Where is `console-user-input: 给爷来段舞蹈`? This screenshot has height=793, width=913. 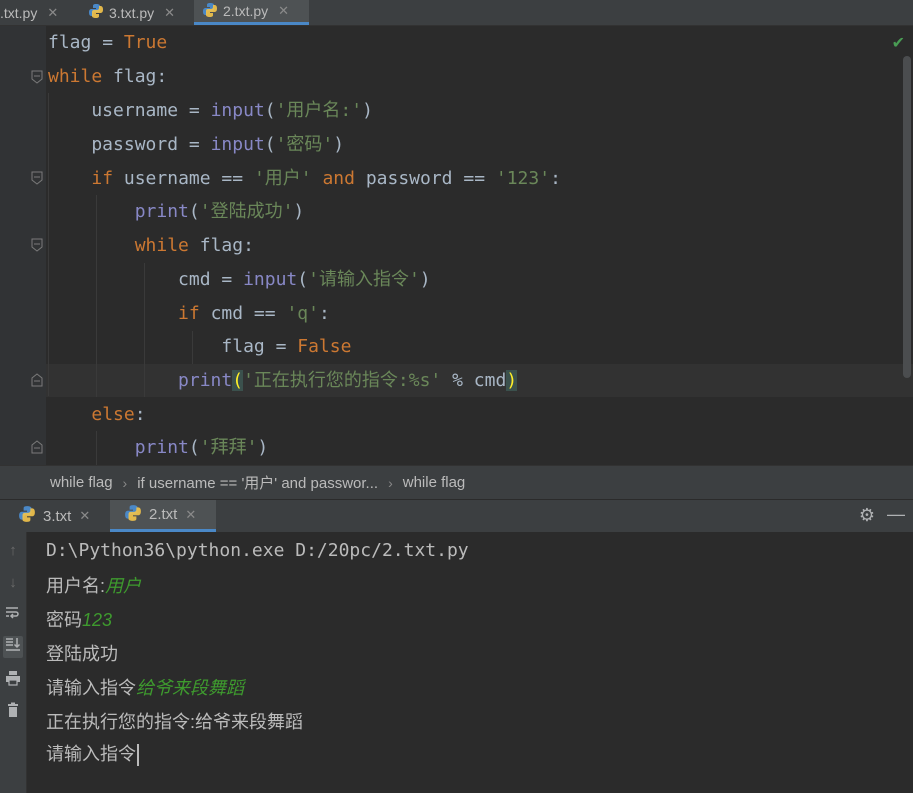
console-user-input: 给爷来段舞蹈 is located at coordinates (190, 688).